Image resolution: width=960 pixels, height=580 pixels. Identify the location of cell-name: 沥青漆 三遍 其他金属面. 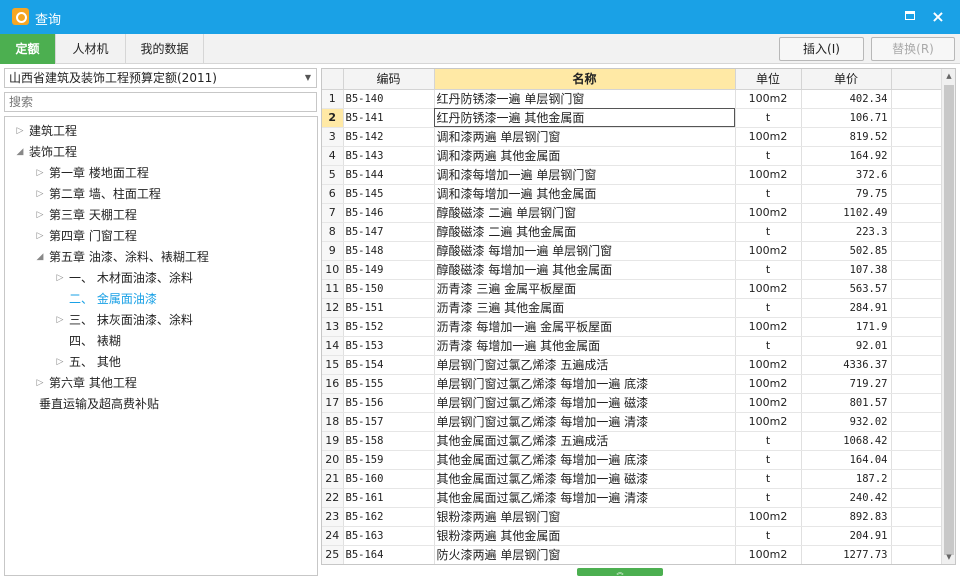
(585, 308).